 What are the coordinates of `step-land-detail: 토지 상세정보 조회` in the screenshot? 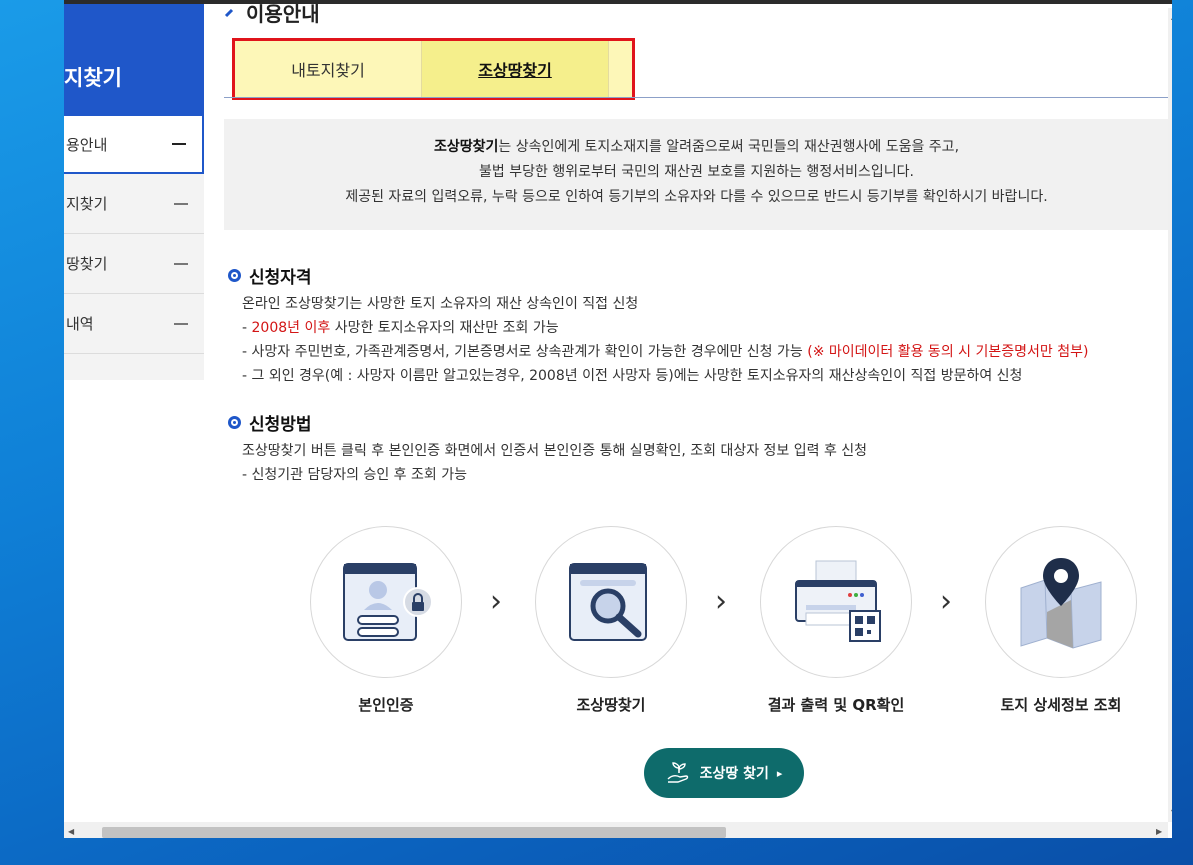 It's located at (1061, 620).